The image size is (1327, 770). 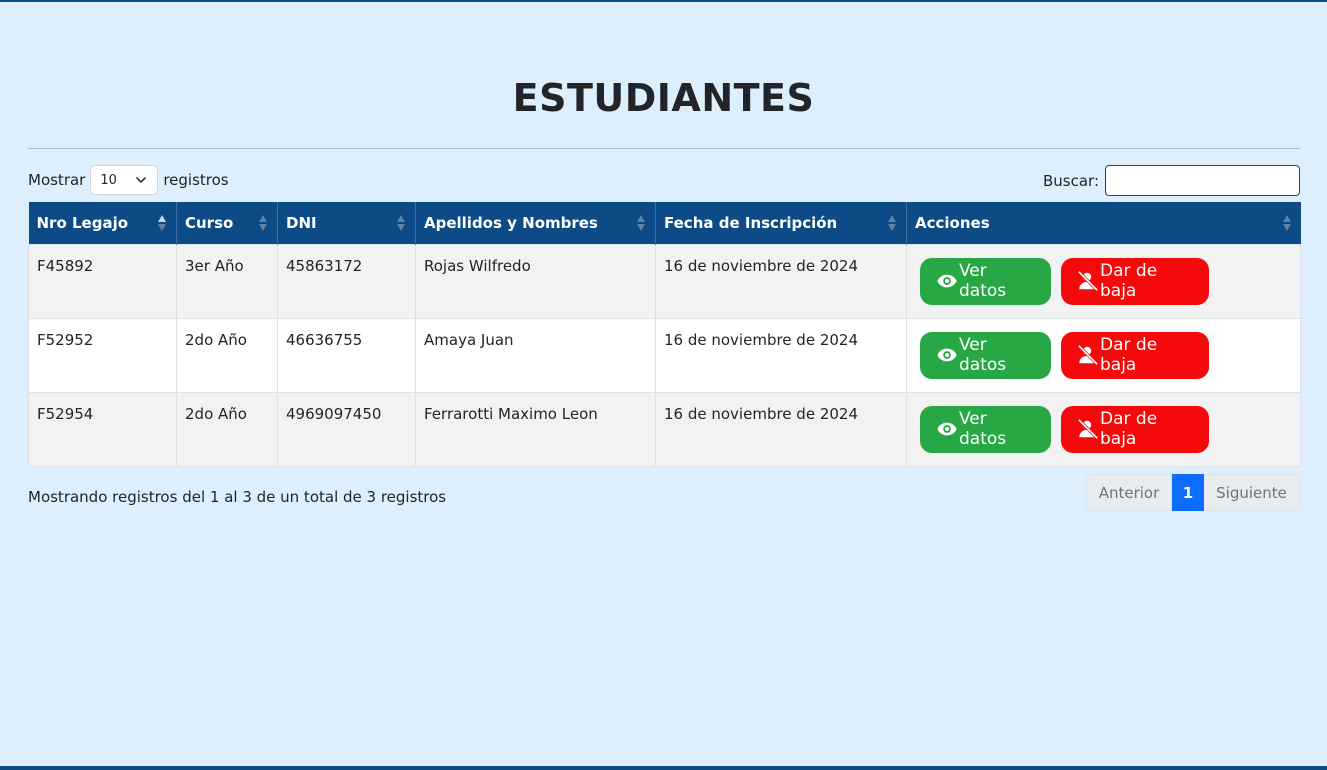 I want to click on column-header: Nro Legajo, so click(x=102, y=223).